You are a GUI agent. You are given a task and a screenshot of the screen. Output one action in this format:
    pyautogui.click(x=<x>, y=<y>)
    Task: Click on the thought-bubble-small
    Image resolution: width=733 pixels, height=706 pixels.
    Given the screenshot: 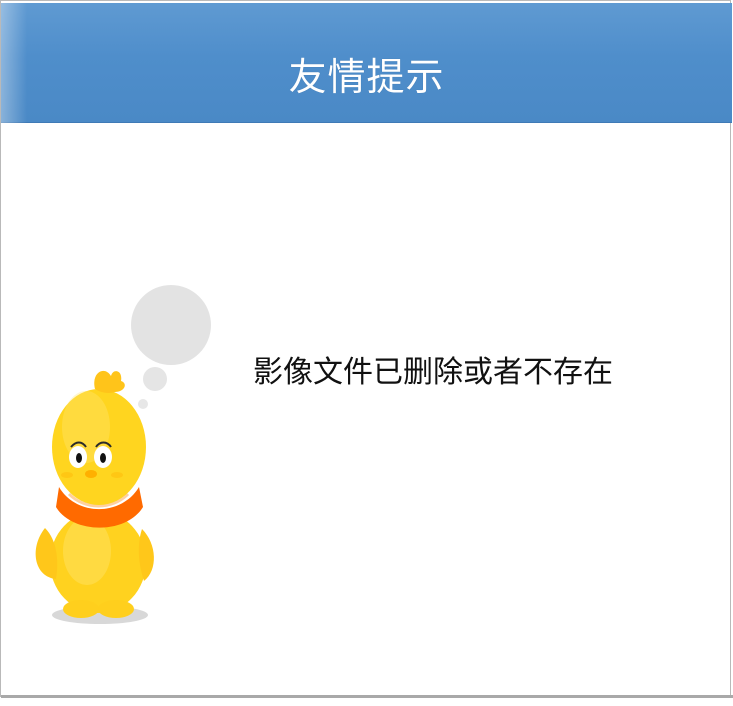 What is the action you would take?
    pyautogui.click(x=143, y=404)
    